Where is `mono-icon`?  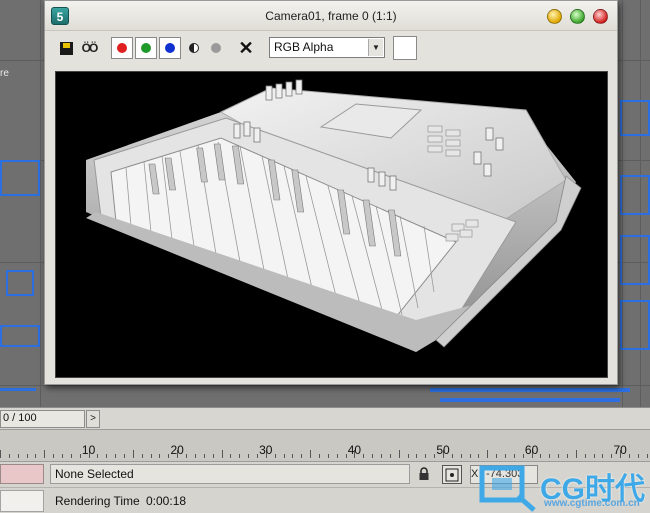
mono-icon is located at coordinates (194, 48).